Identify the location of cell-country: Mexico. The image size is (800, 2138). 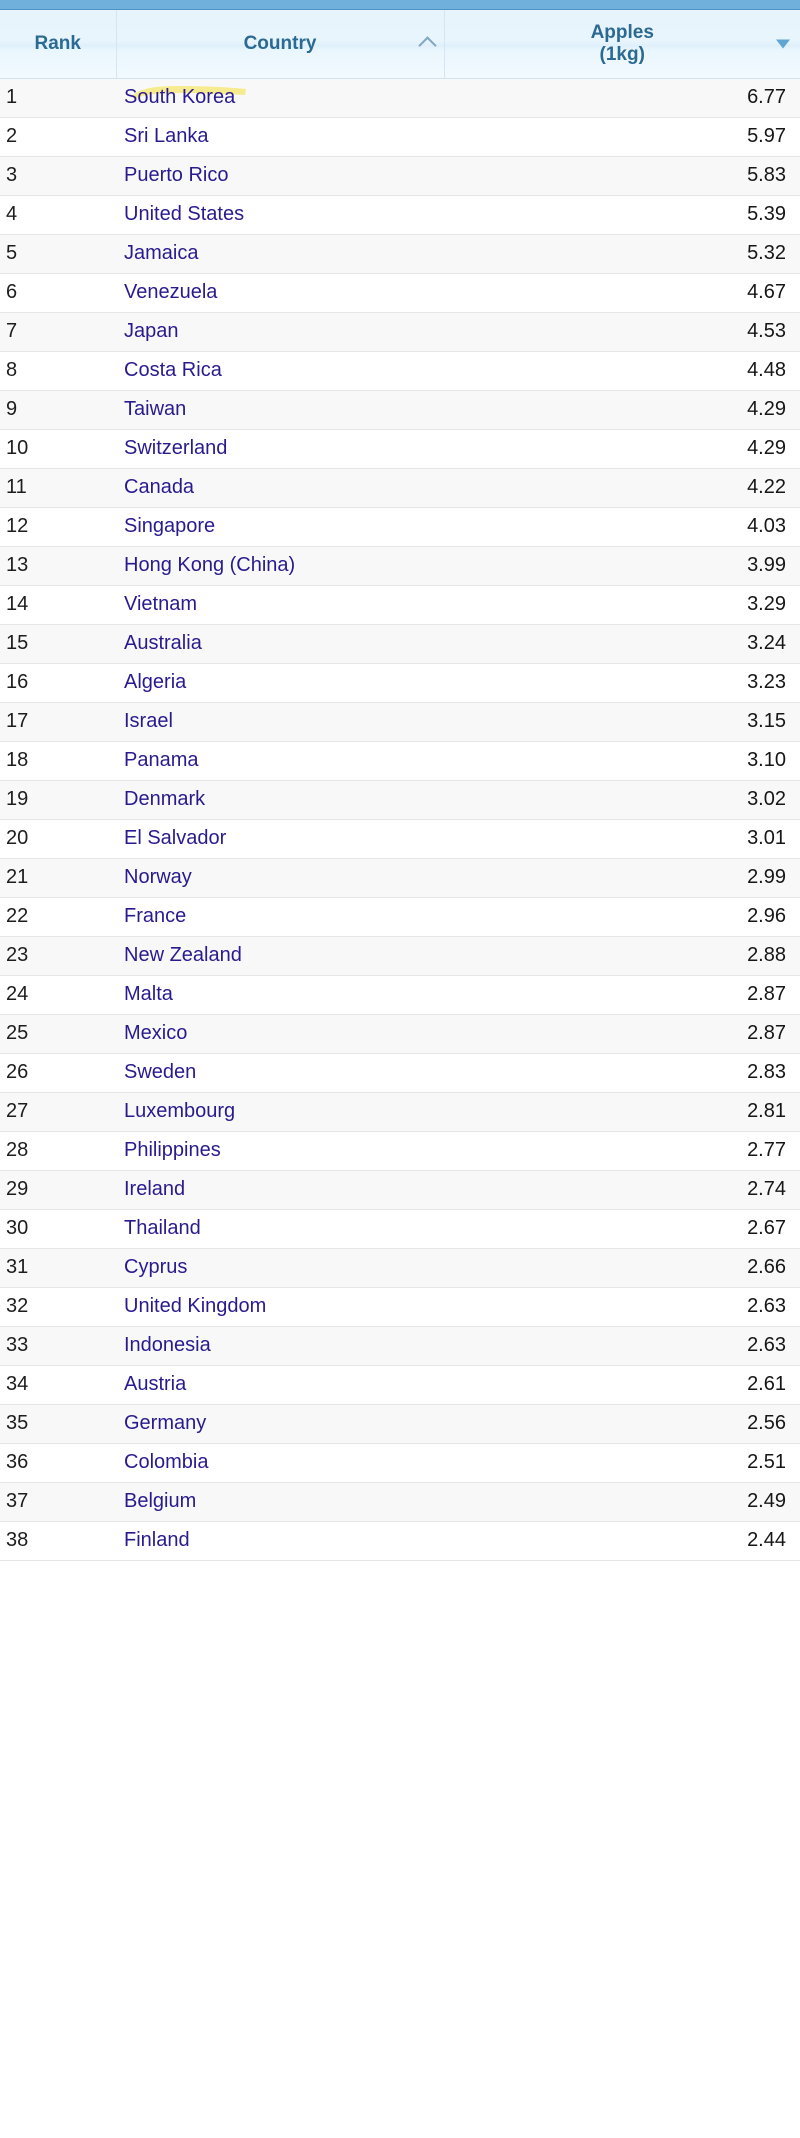
(280, 1034).